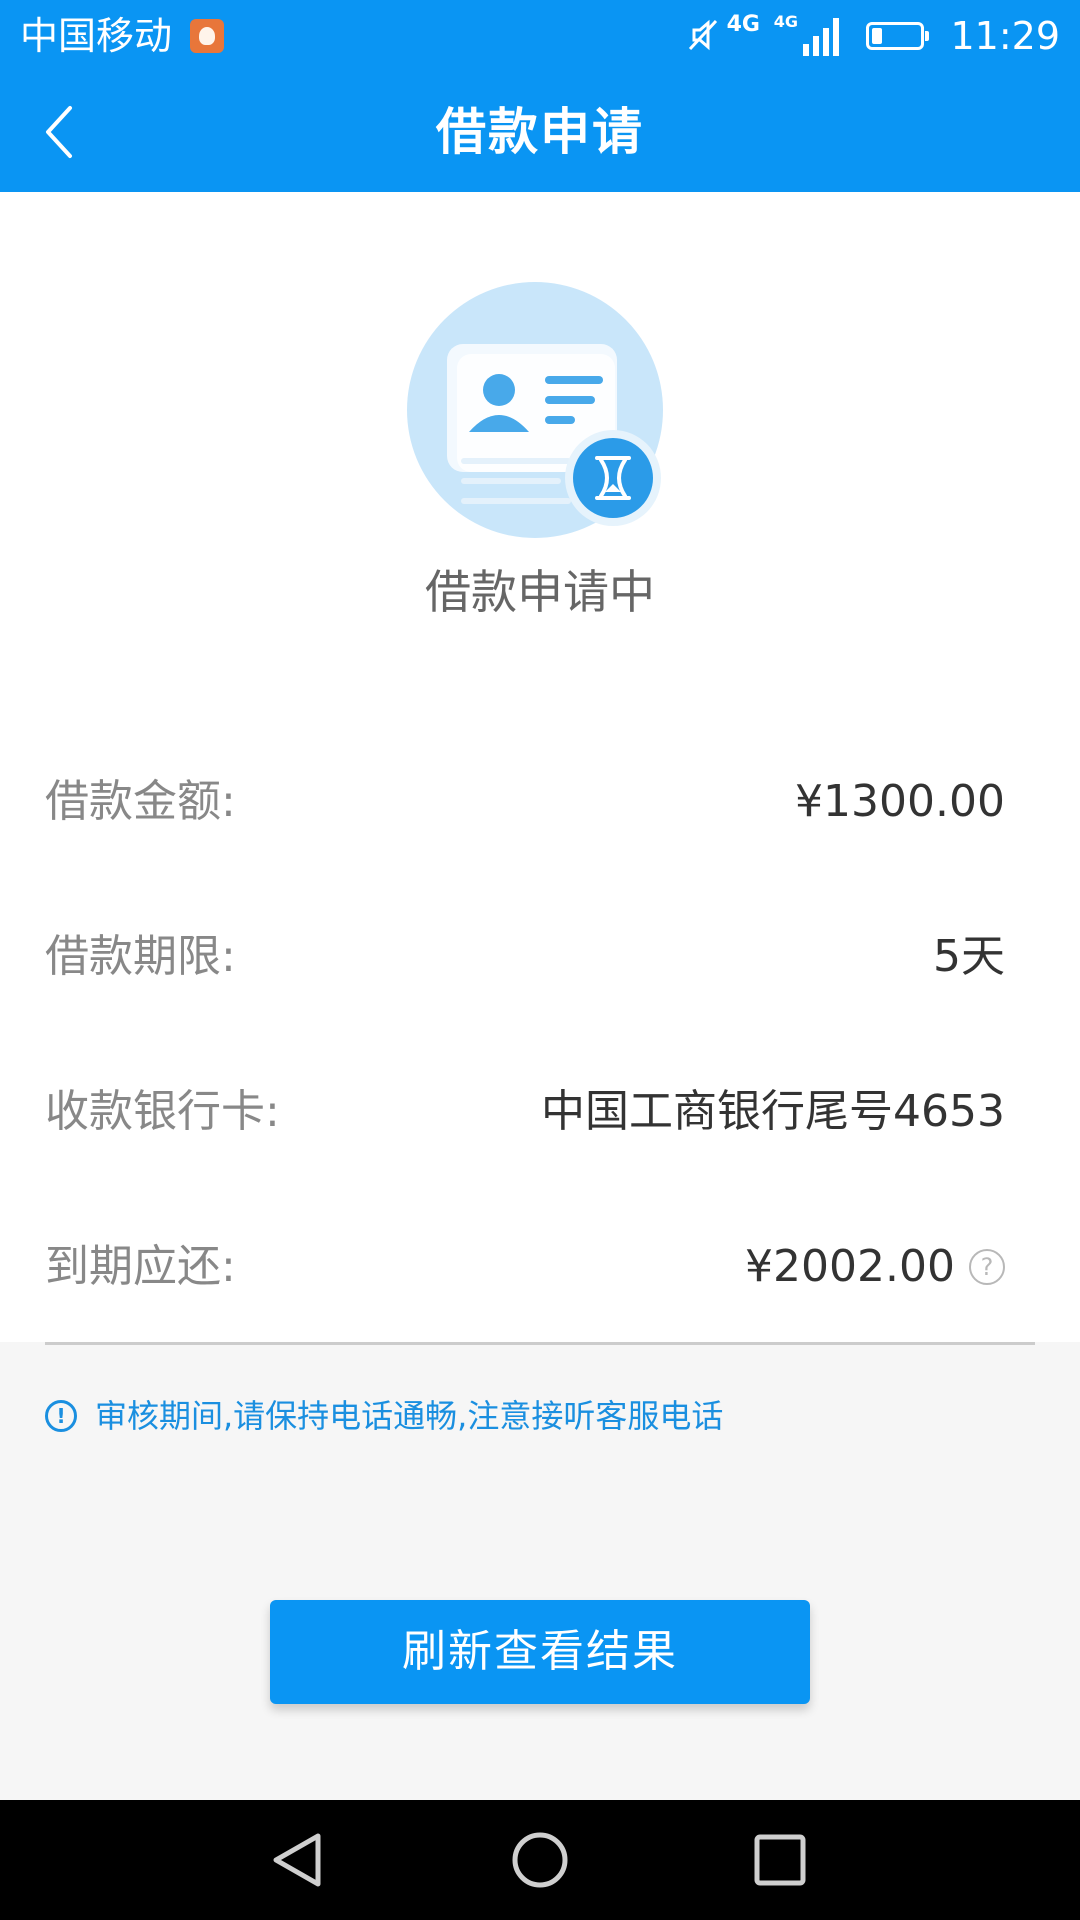  What do you see at coordinates (540, 592) in the screenshot?
I see `application-status-title: 借款申请中` at bounding box center [540, 592].